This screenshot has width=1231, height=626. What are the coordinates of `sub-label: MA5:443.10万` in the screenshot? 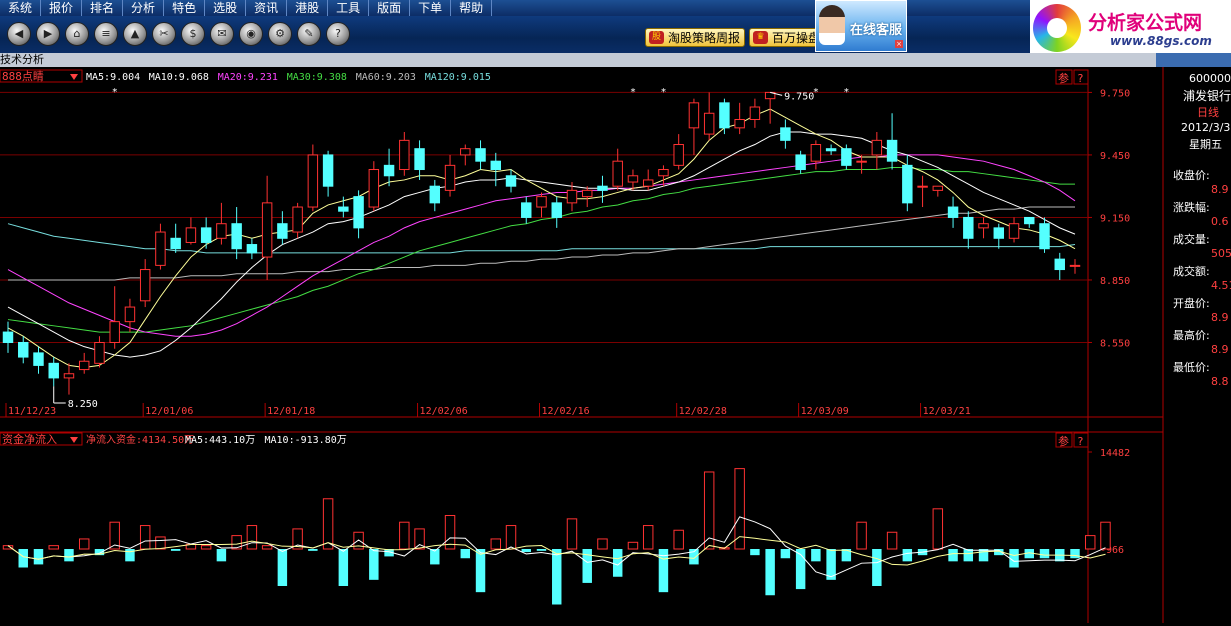 It's located at (220, 440).